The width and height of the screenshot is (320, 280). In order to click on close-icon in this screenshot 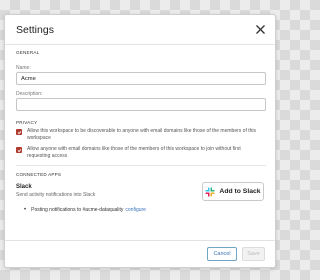, I will do `click(260, 30)`.